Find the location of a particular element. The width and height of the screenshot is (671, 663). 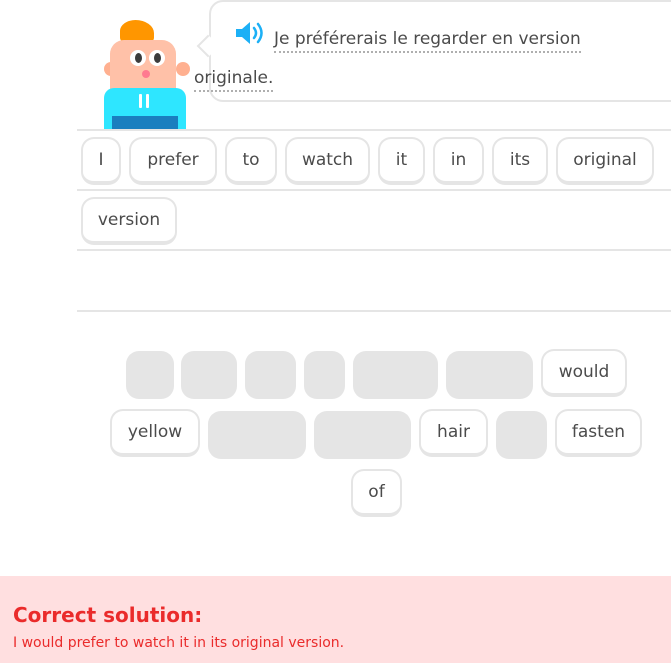

answer-chip: in is located at coordinates (458, 161).